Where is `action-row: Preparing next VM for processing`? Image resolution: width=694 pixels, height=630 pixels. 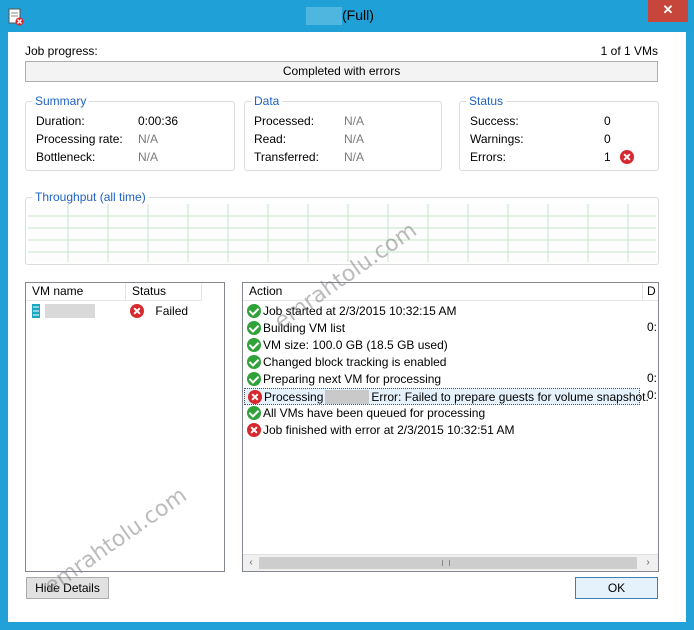
action-row: Preparing next VM for processing is located at coordinates (344, 379).